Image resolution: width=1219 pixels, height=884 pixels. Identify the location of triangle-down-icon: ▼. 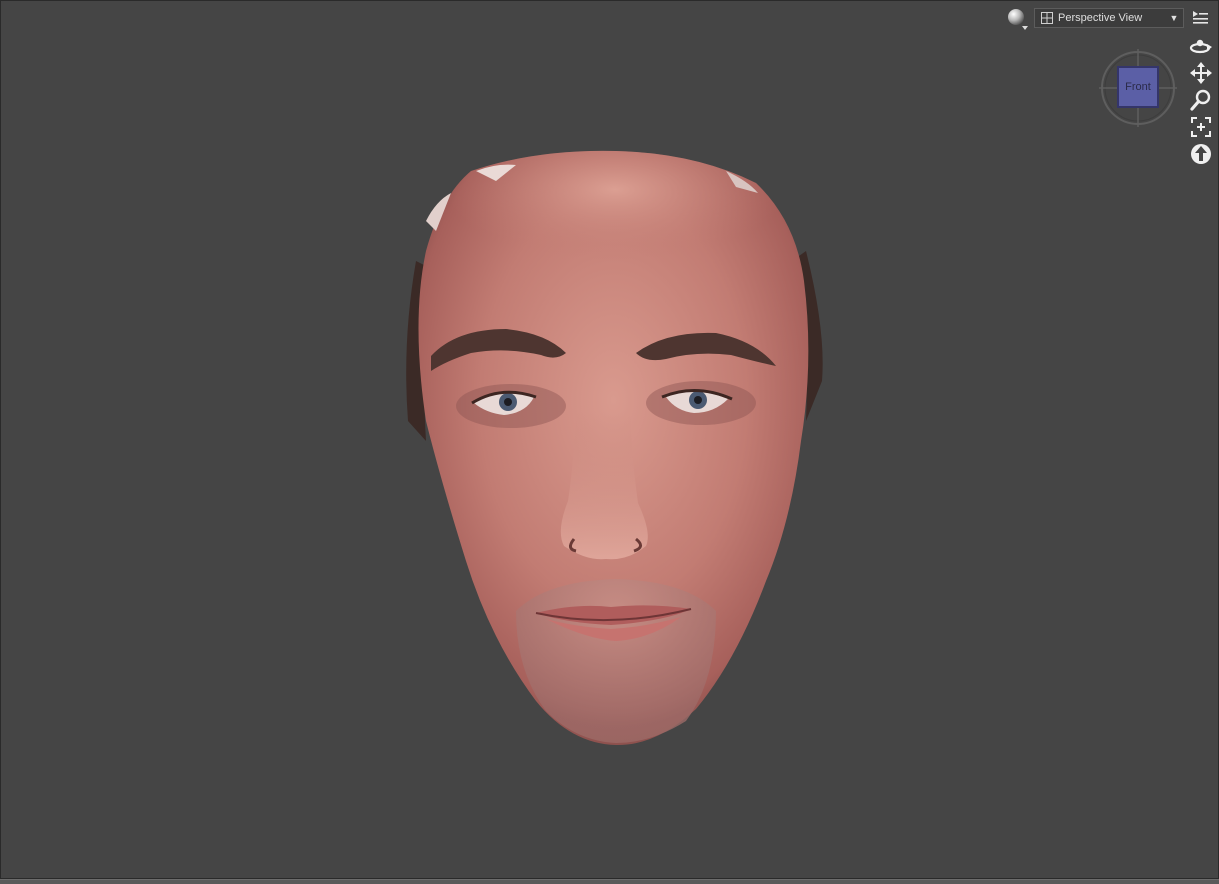
(1174, 18).